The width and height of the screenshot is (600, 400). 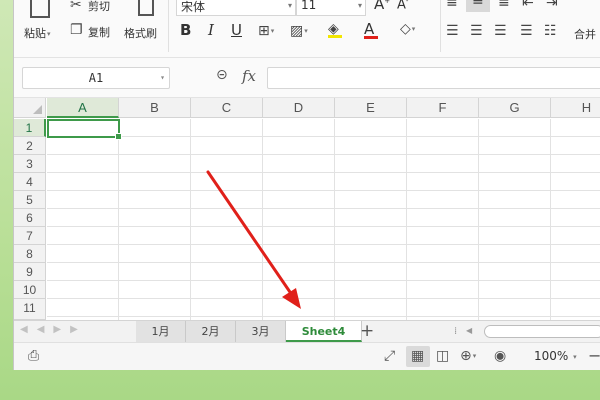 What do you see at coordinates (585, 34) in the screenshot?
I see `merge-button: 合并` at bounding box center [585, 34].